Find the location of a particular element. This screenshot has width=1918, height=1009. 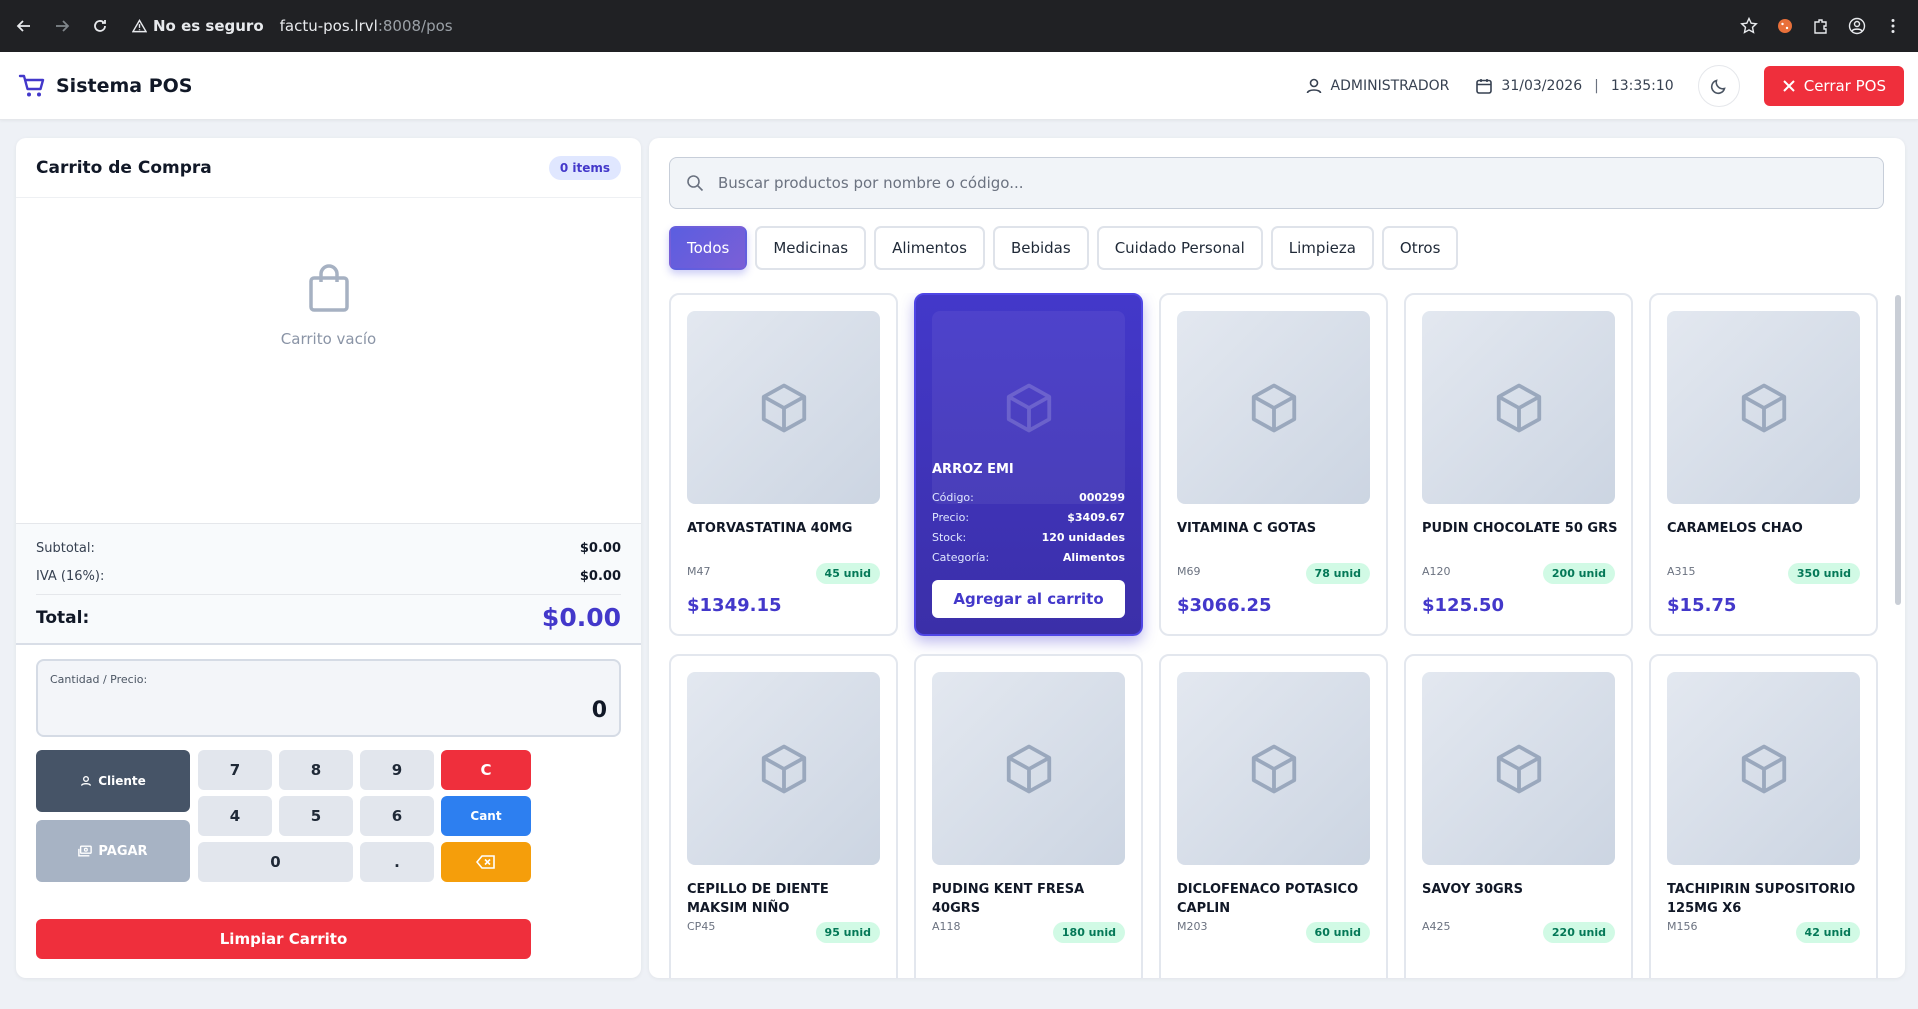

shopping-bag-icon is located at coordinates (328, 288).